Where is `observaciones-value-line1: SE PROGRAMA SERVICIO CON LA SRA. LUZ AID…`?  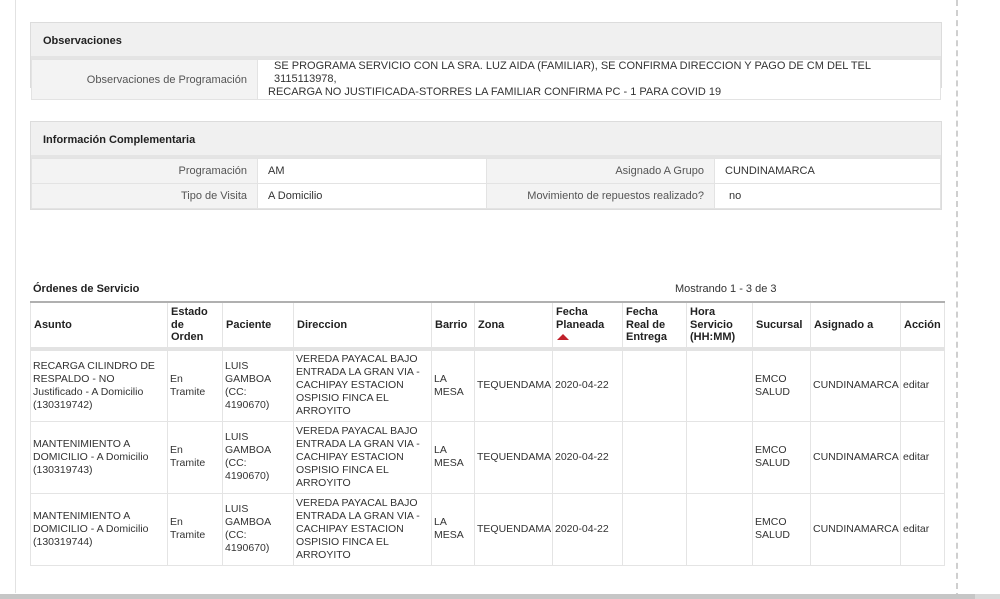 observaciones-value-line1: SE PROGRAMA SERVICIO CON LA SRA. LUZ AID… is located at coordinates (572, 72).